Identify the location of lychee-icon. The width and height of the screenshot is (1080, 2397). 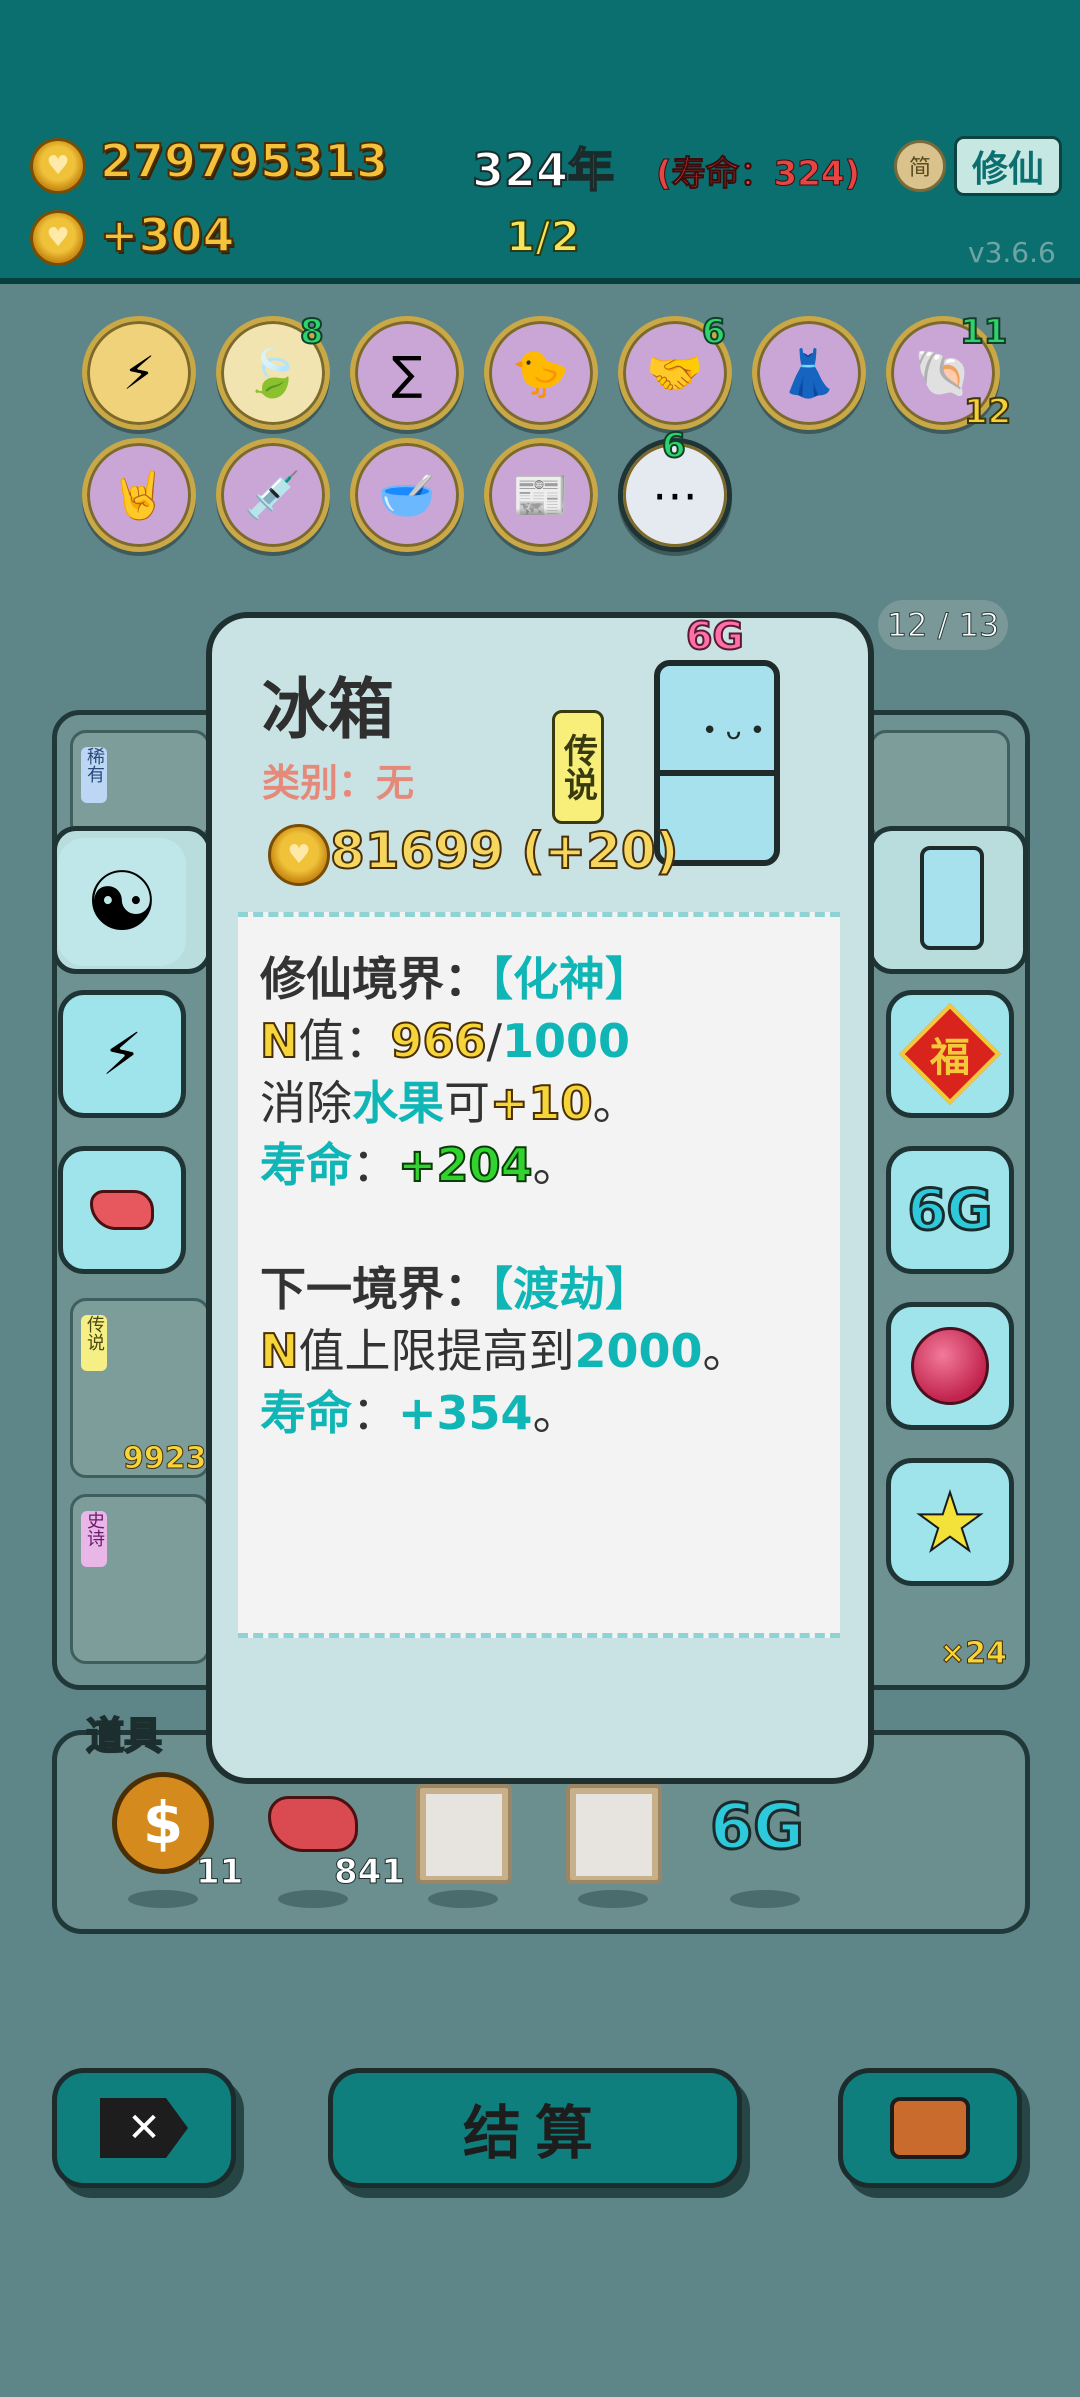
(950, 1366).